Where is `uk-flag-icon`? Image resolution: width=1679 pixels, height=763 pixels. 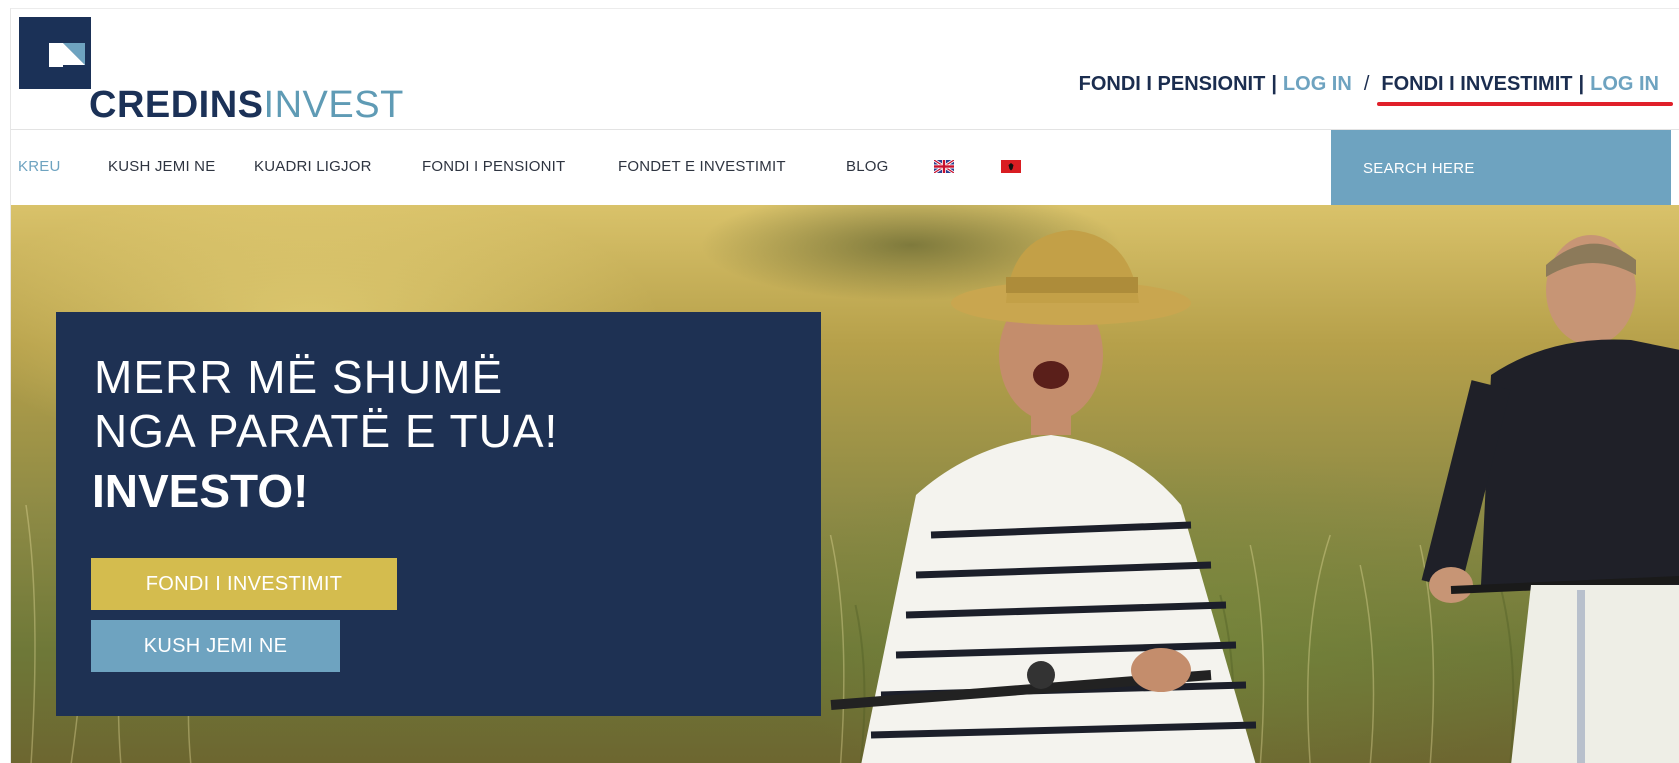
uk-flag-icon is located at coordinates (944, 166).